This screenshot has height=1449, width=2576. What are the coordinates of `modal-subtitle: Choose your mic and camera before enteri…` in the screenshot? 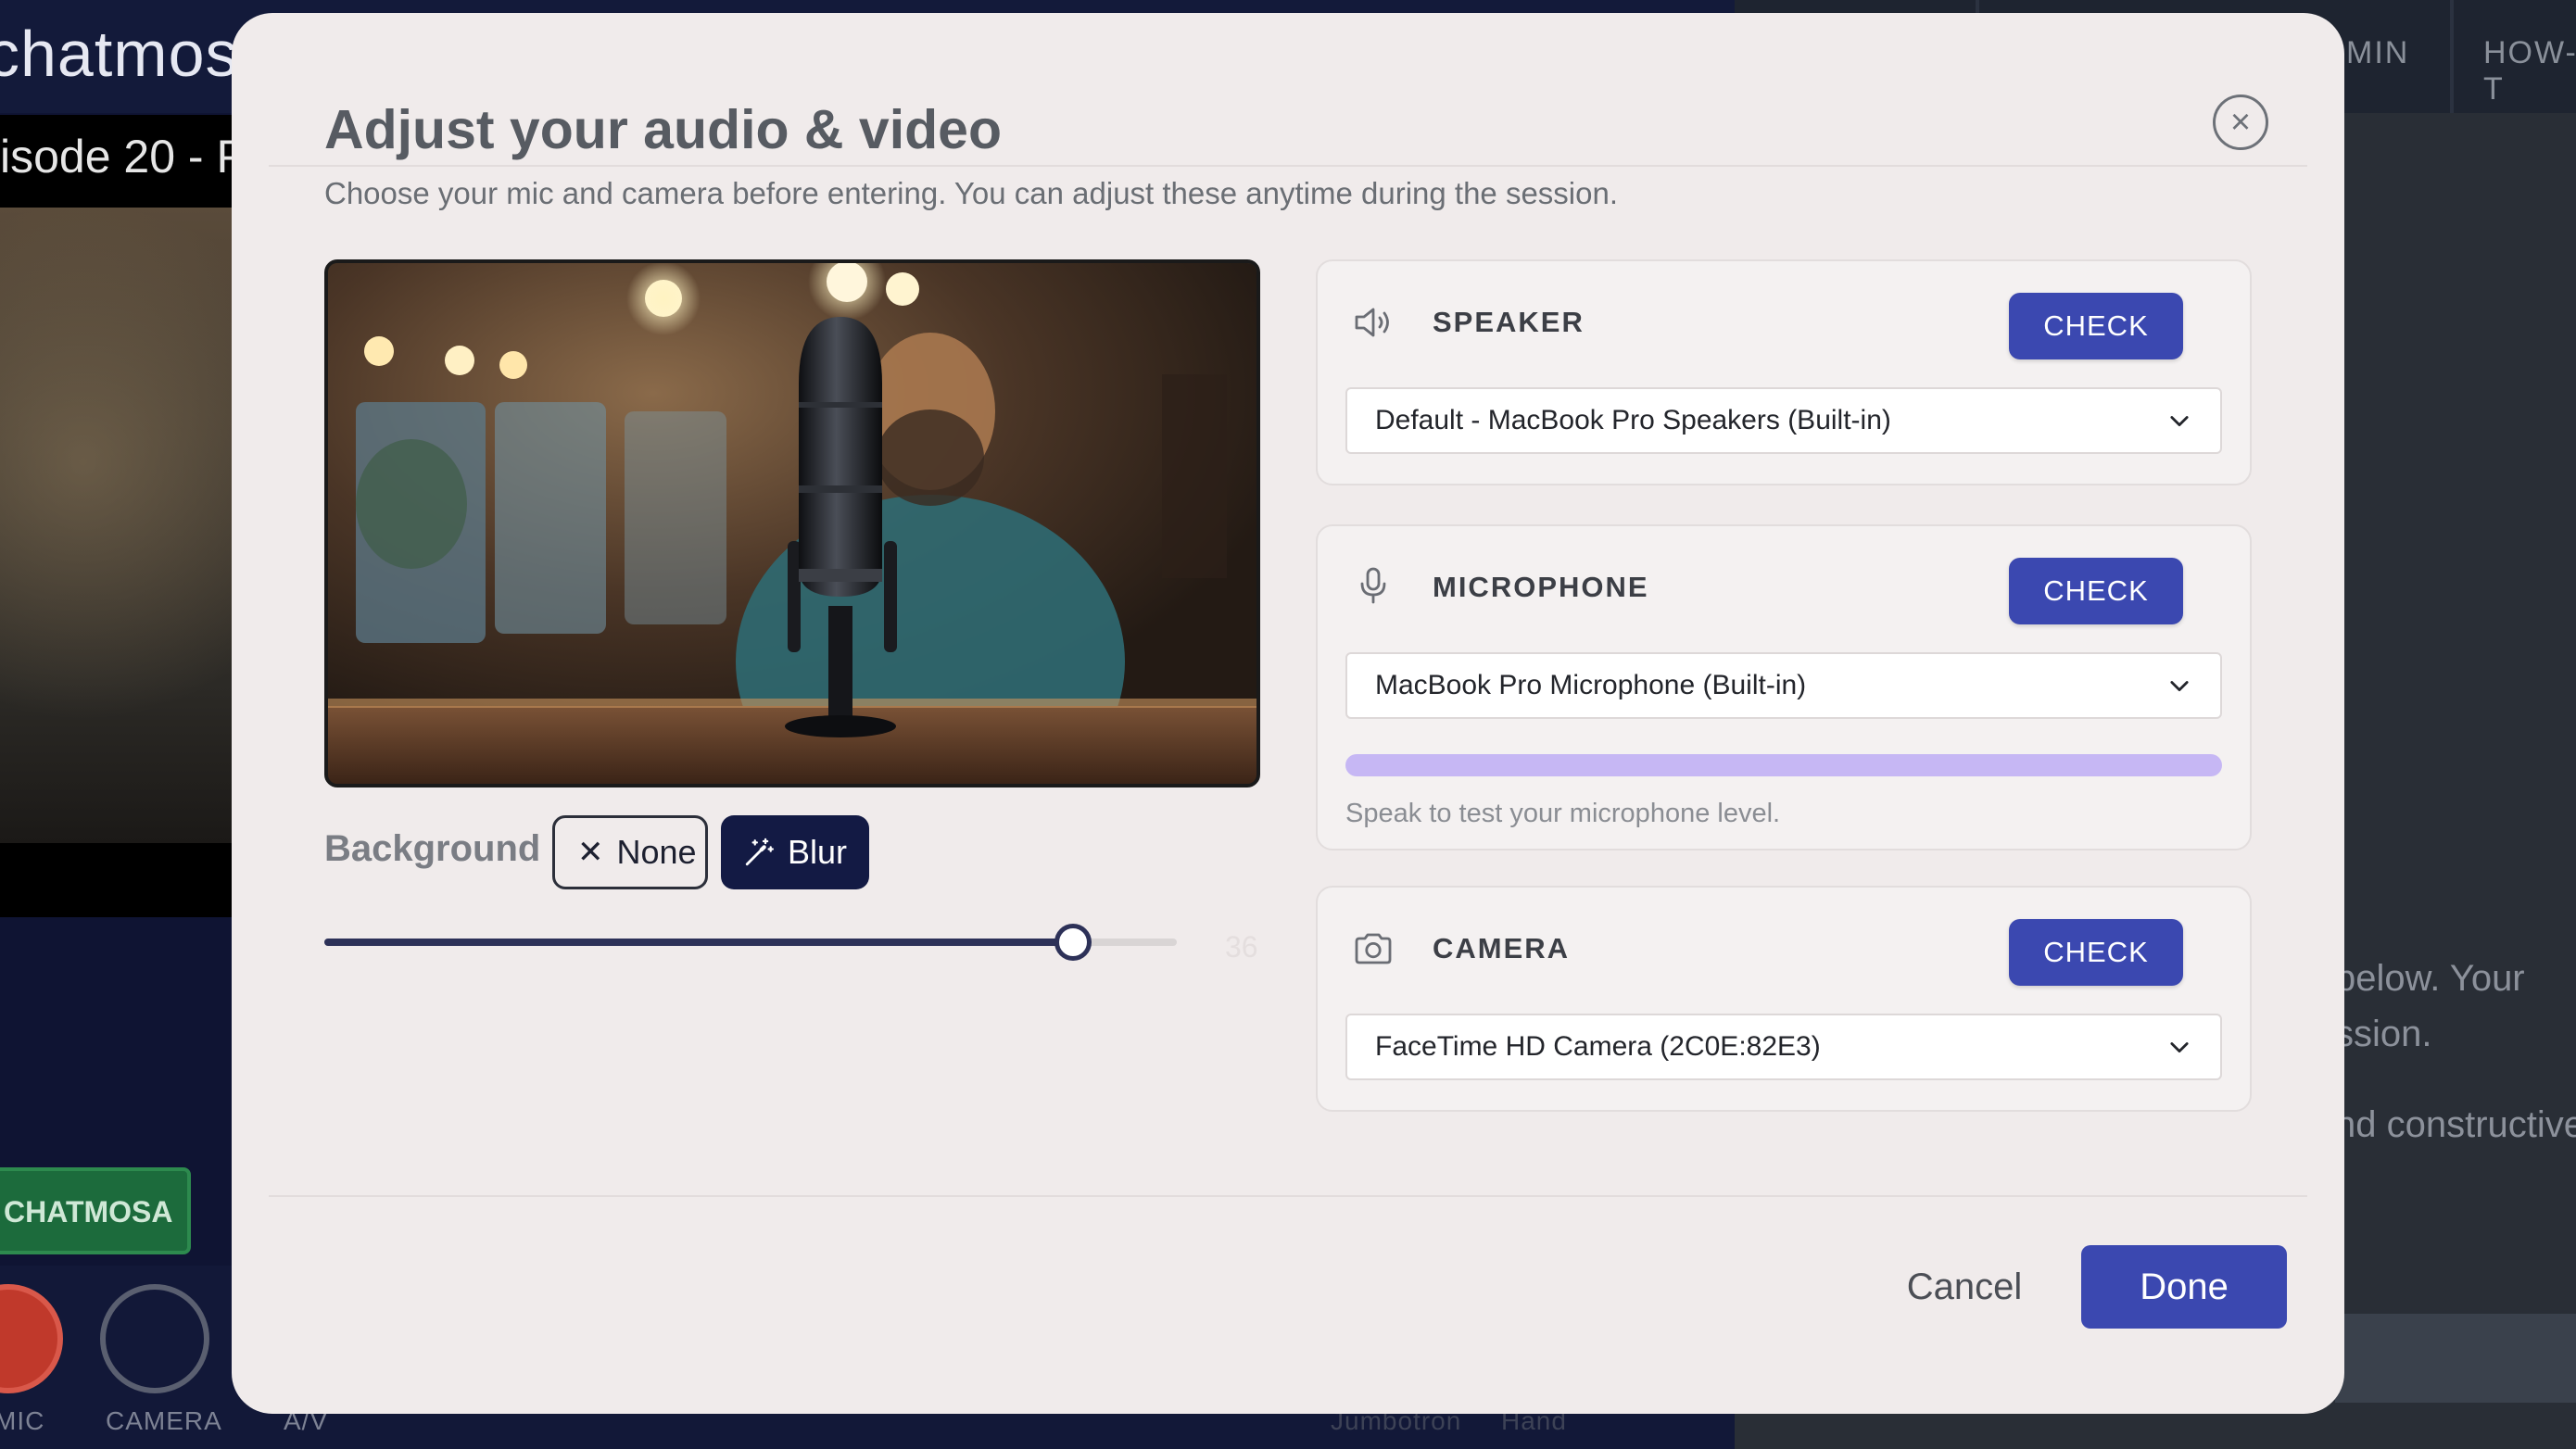 It's located at (971, 193).